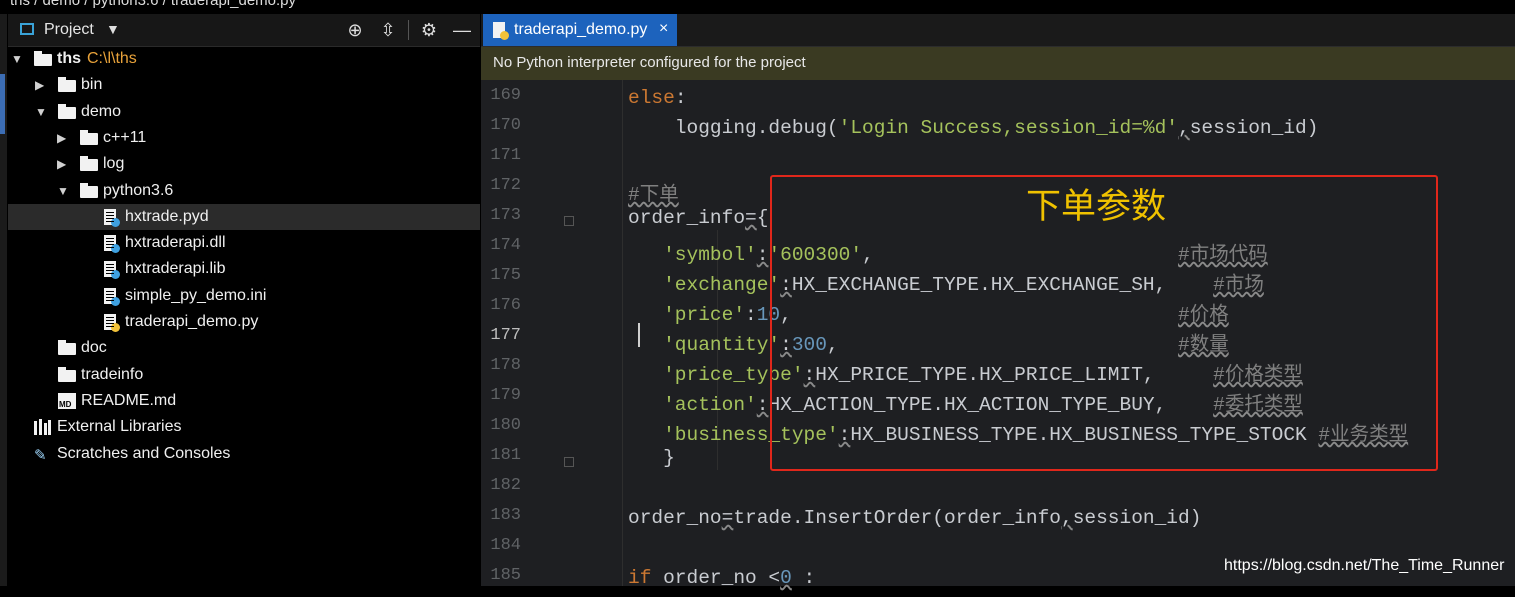  Describe the element at coordinates (244, 112) in the screenshot. I see `tree-item: ▼ demo` at that location.